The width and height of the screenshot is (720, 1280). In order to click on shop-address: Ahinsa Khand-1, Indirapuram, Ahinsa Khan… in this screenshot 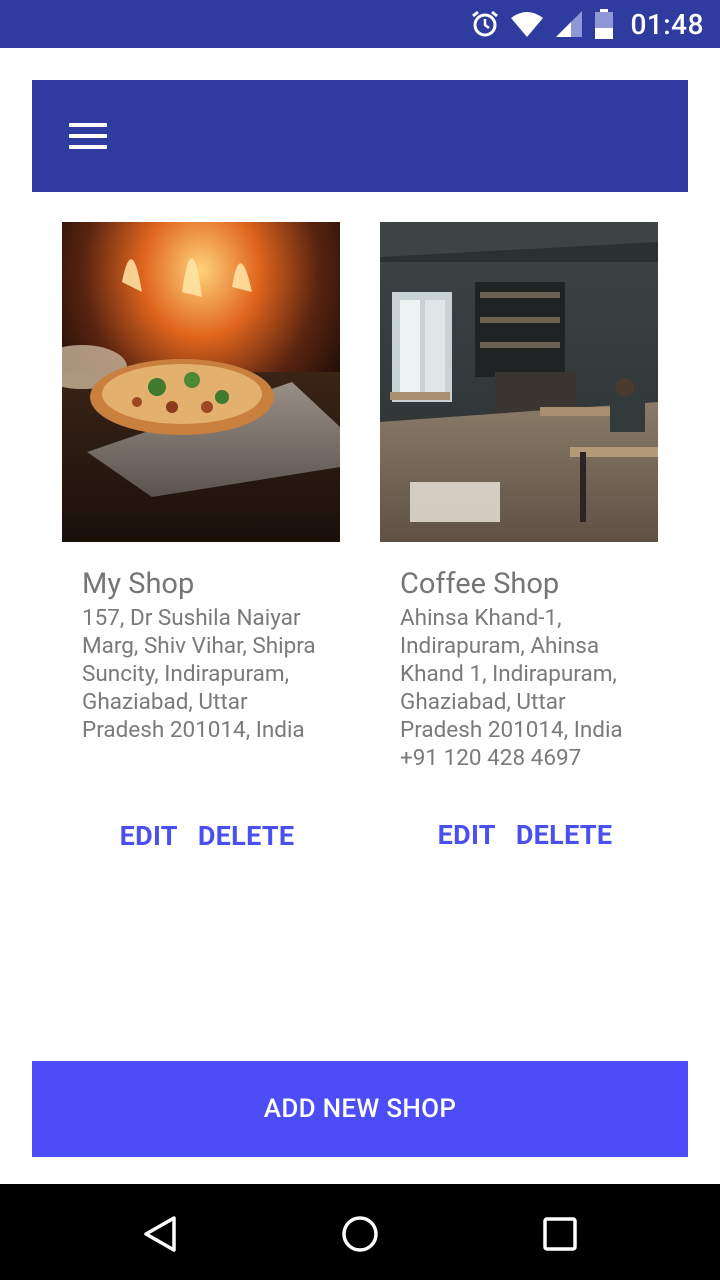, I will do `click(511, 674)`.